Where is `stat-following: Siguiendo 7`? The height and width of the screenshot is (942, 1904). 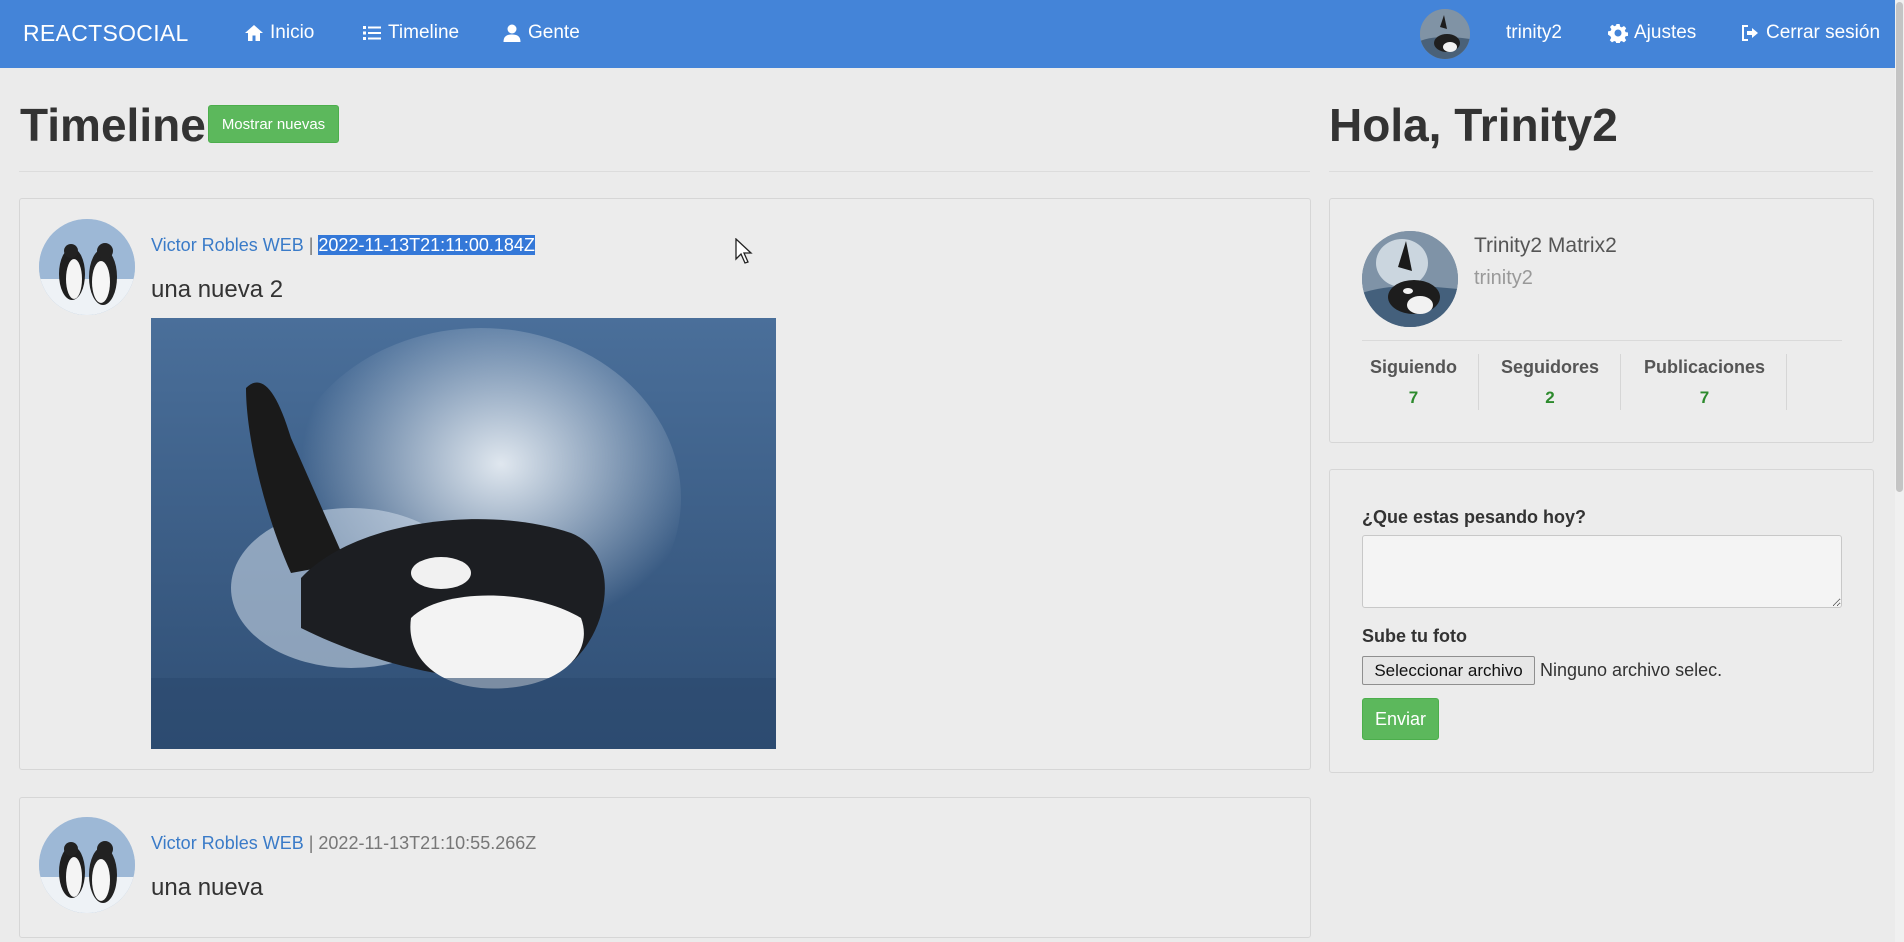 stat-following: Siguiendo 7 is located at coordinates (1413, 382).